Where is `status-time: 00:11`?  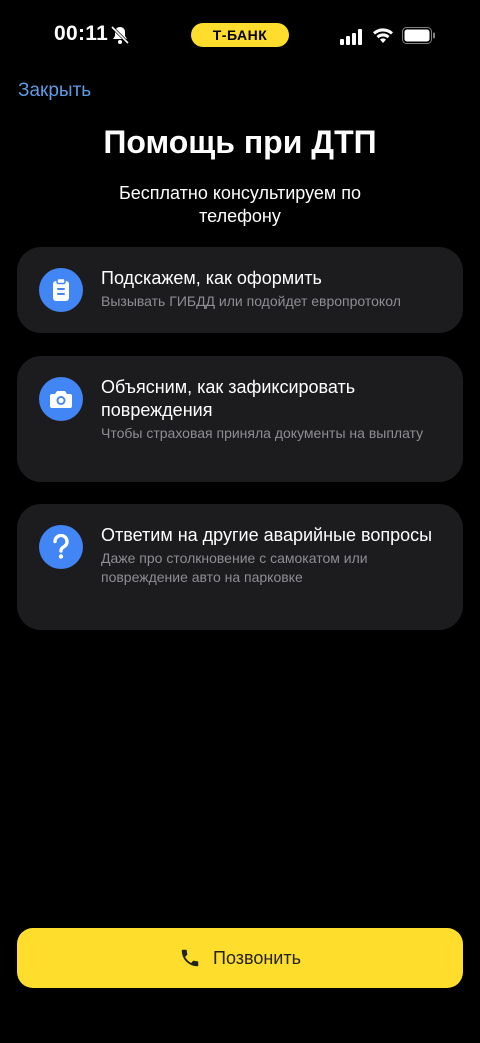 status-time: 00:11 is located at coordinates (81, 33).